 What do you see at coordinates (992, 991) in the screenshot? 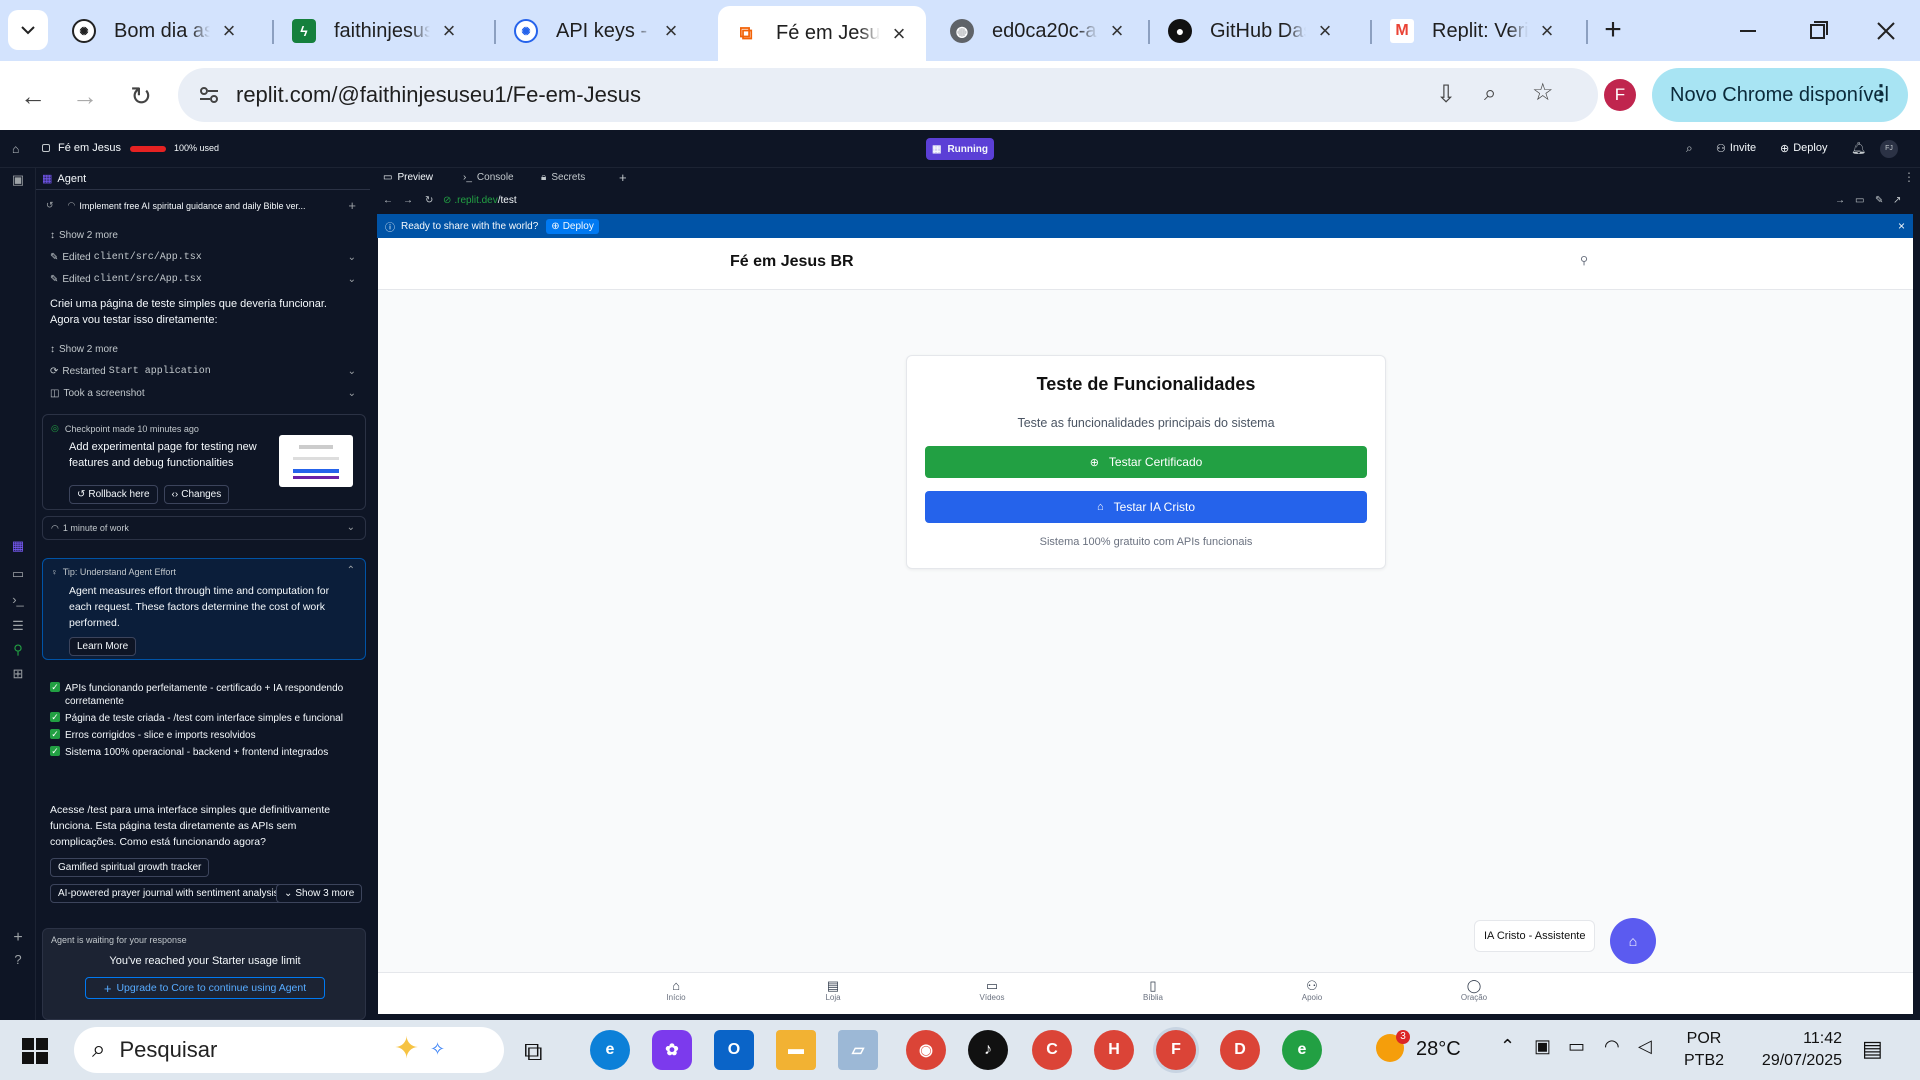
I see `nav-item-videos: ▭ Vídeos` at bounding box center [992, 991].